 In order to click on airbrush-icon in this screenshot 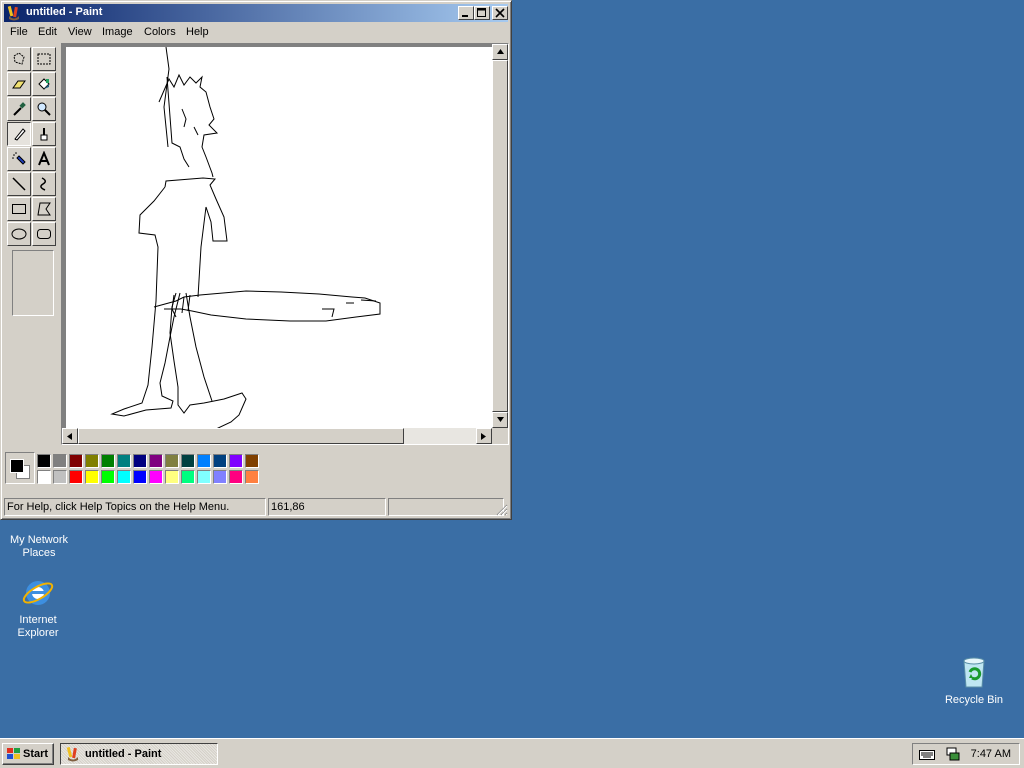, I will do `click(19, 158)`.